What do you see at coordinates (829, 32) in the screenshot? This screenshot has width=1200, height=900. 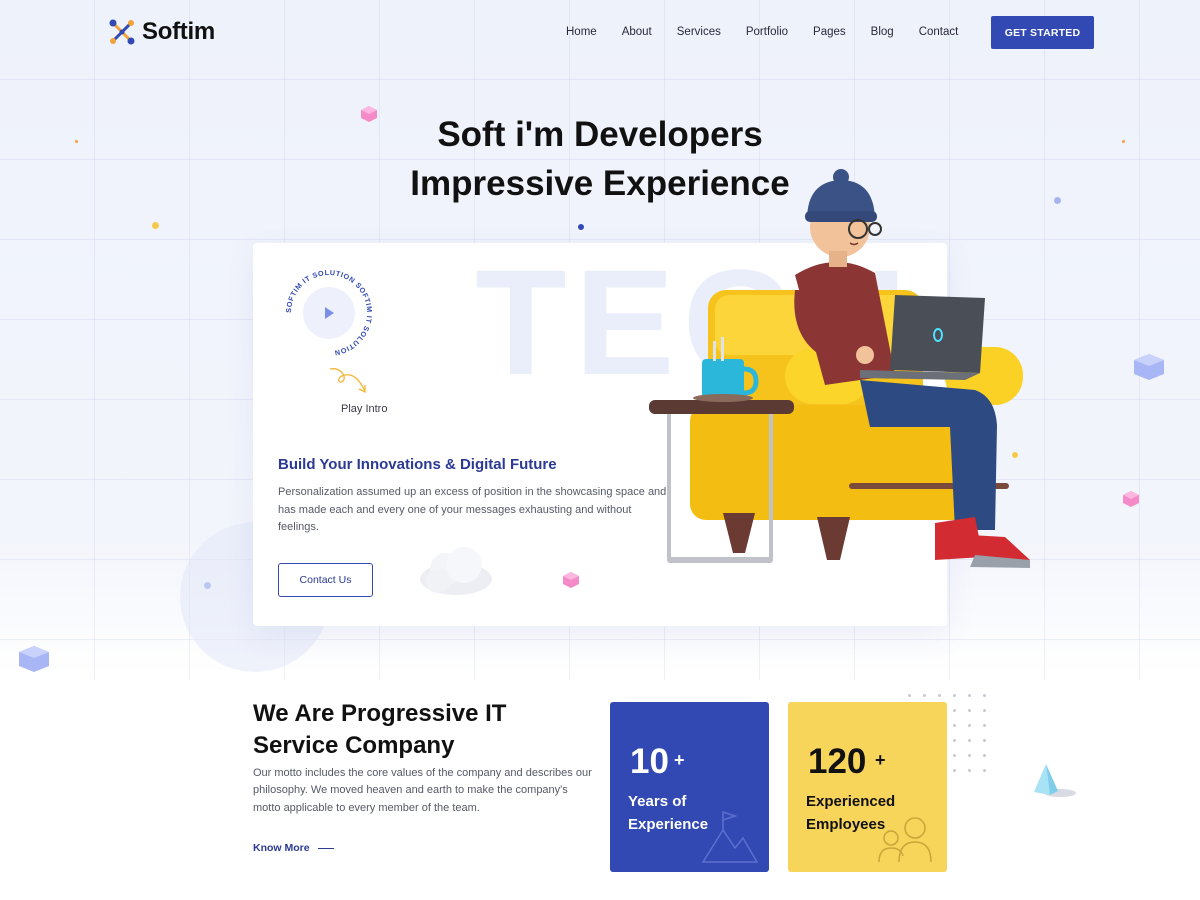 I see `nav-item-pages: Pages` at bounding box center [829, 32].